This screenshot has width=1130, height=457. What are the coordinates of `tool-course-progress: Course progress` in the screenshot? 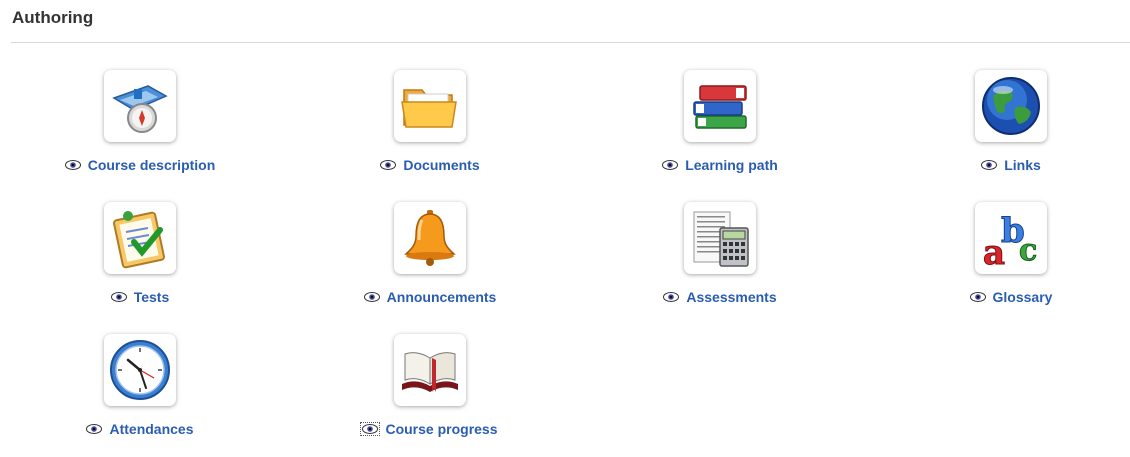 It's located at (430, 386).